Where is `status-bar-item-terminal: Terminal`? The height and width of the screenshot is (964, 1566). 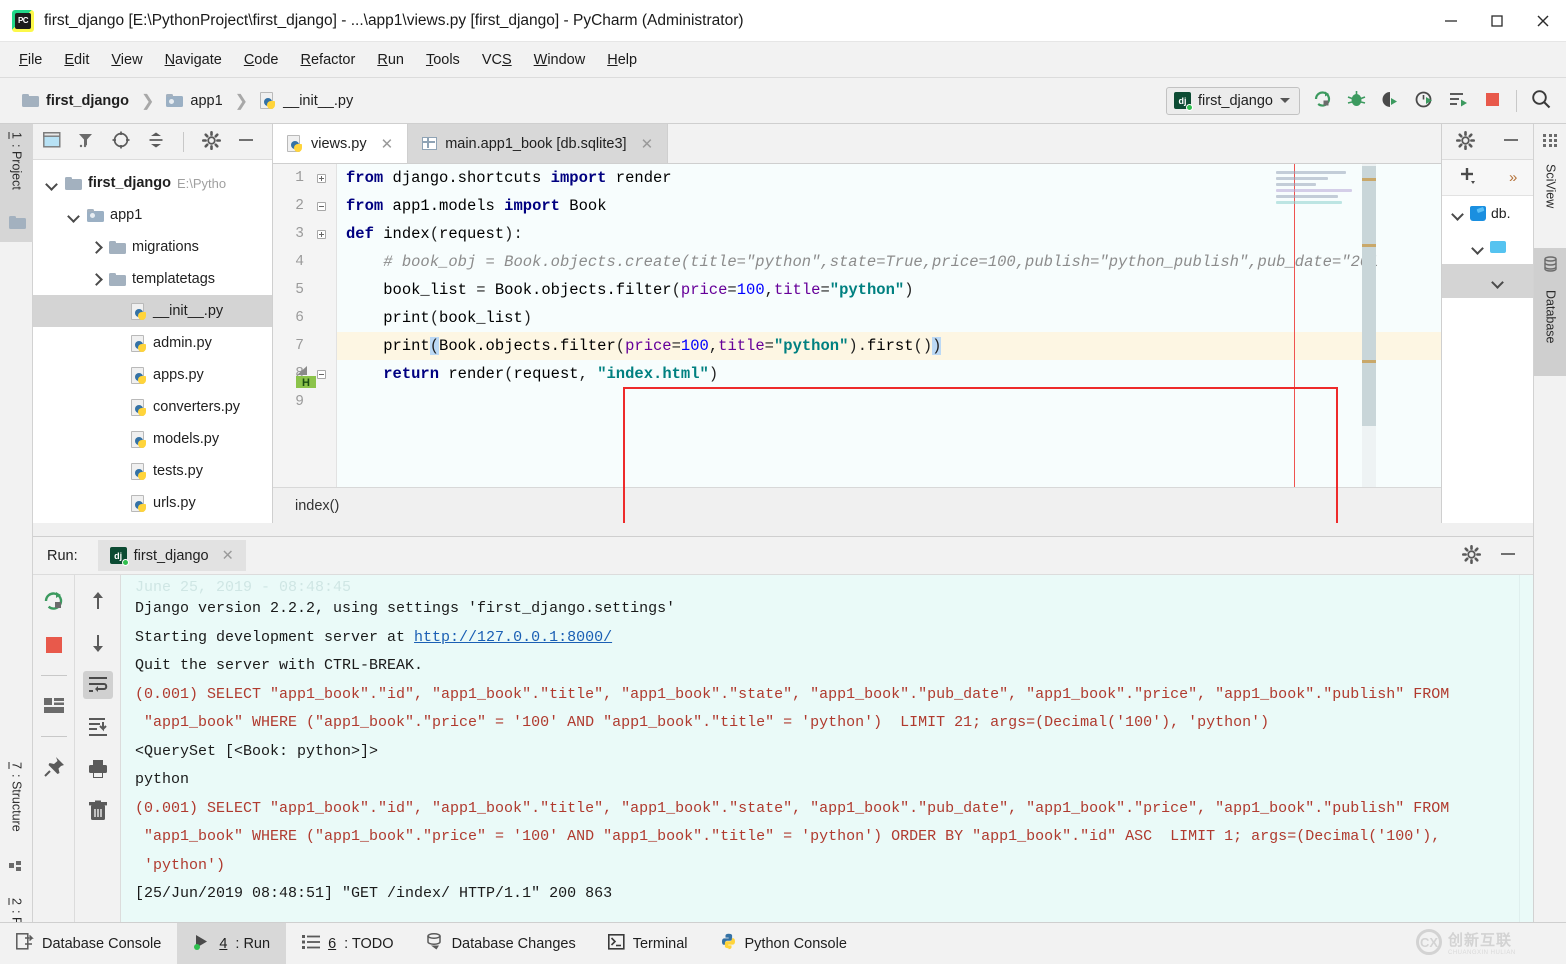
status-bar-item-terminal: Terminal is located at coordinates (648, 943).